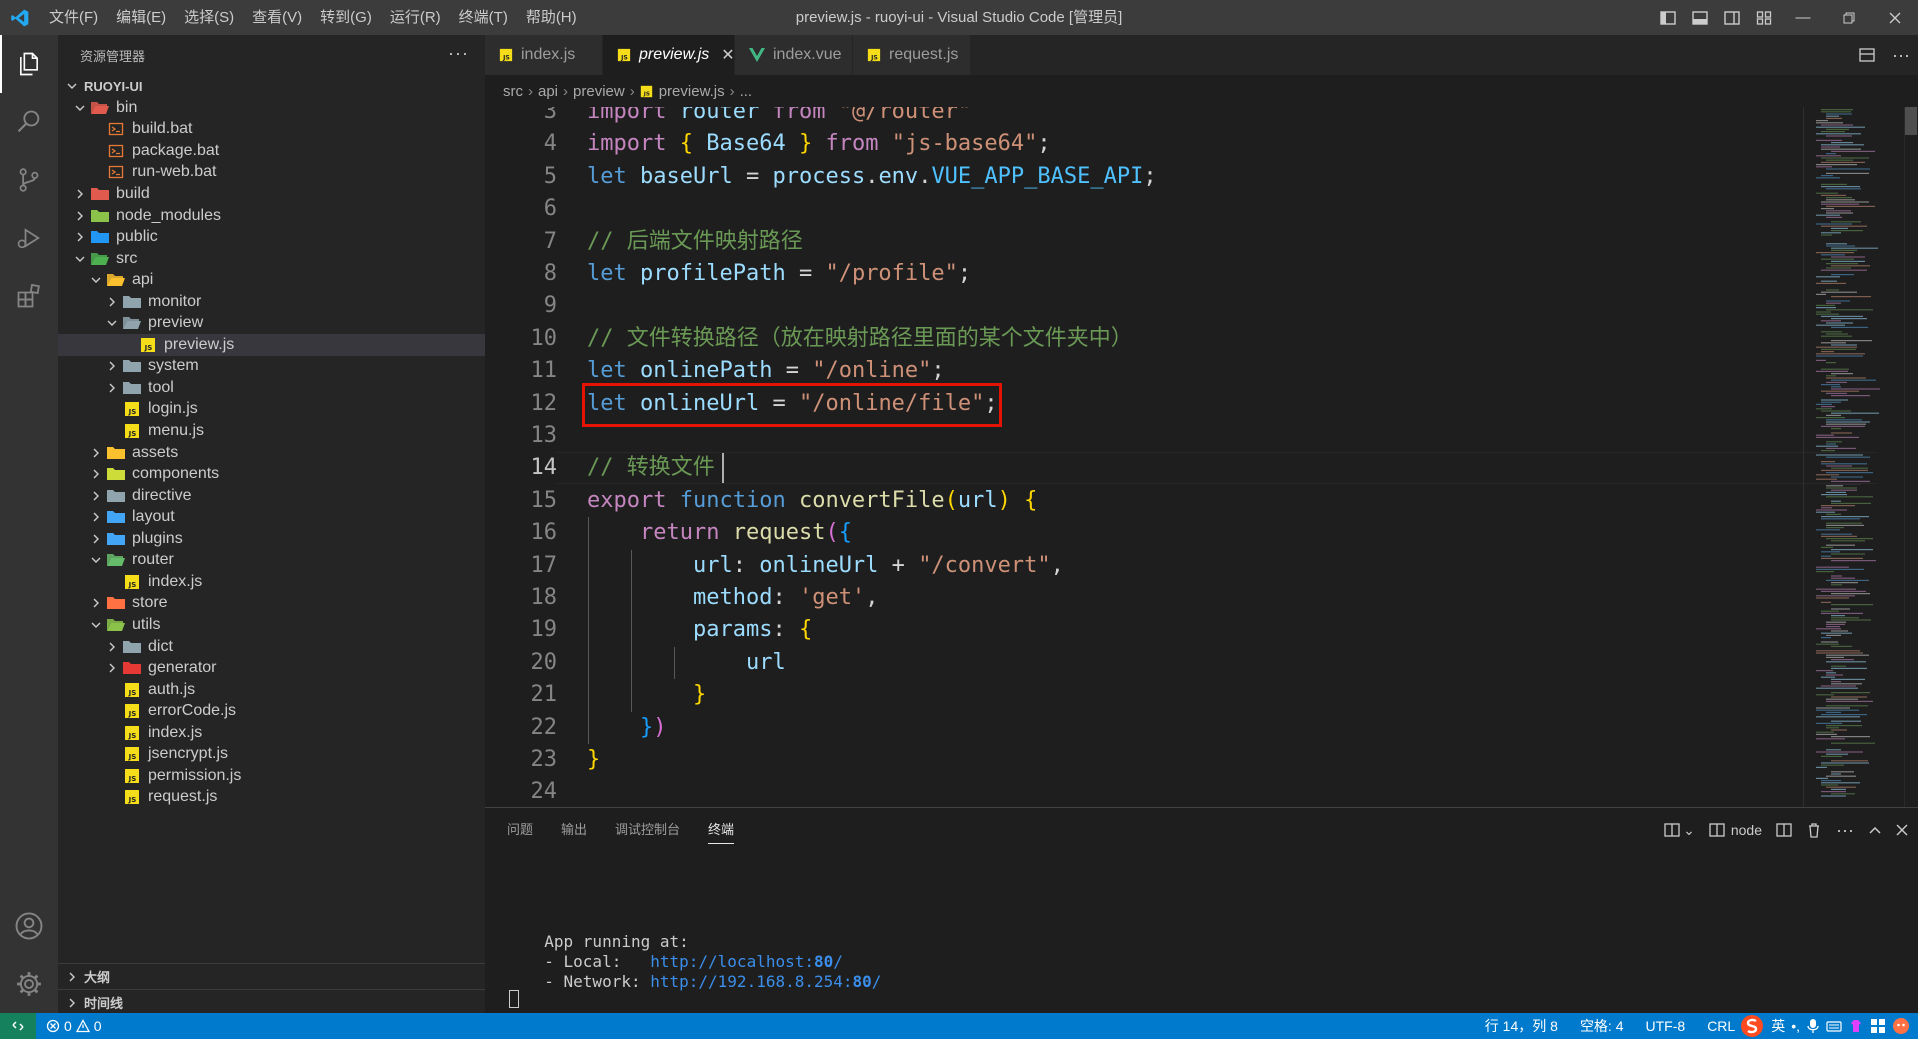  I want to click on breadcrumb-item: preview, so click(599, 91).